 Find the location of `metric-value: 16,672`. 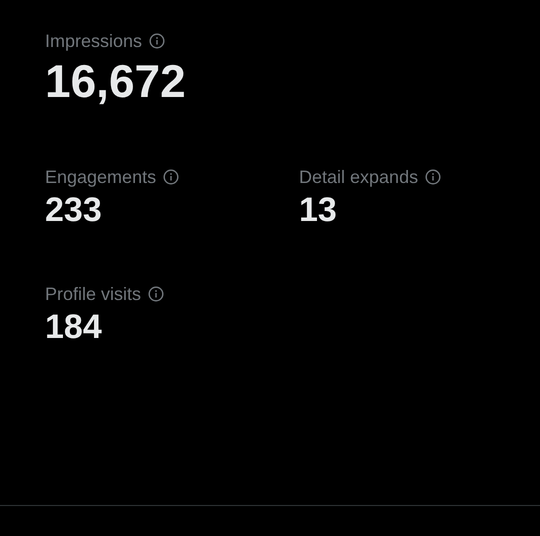

metric-value: 16,672 is located at coordinates (115, 81).